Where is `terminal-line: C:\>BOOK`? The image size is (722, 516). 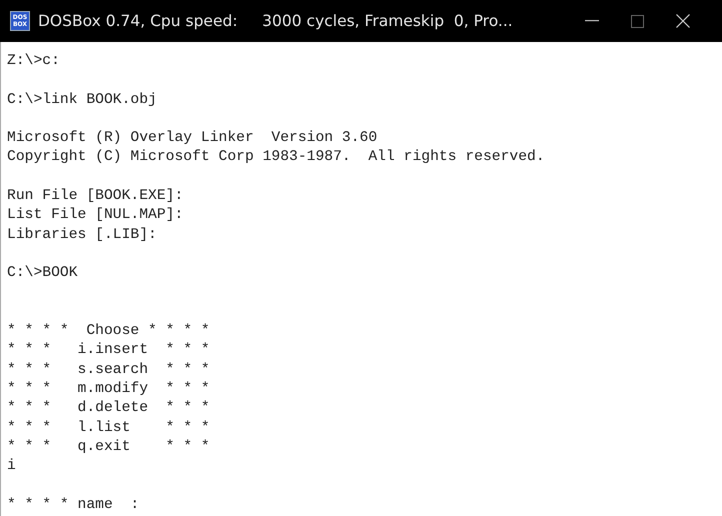 terminal-line: C:\>BOOK is located at coordinates (42, 274).